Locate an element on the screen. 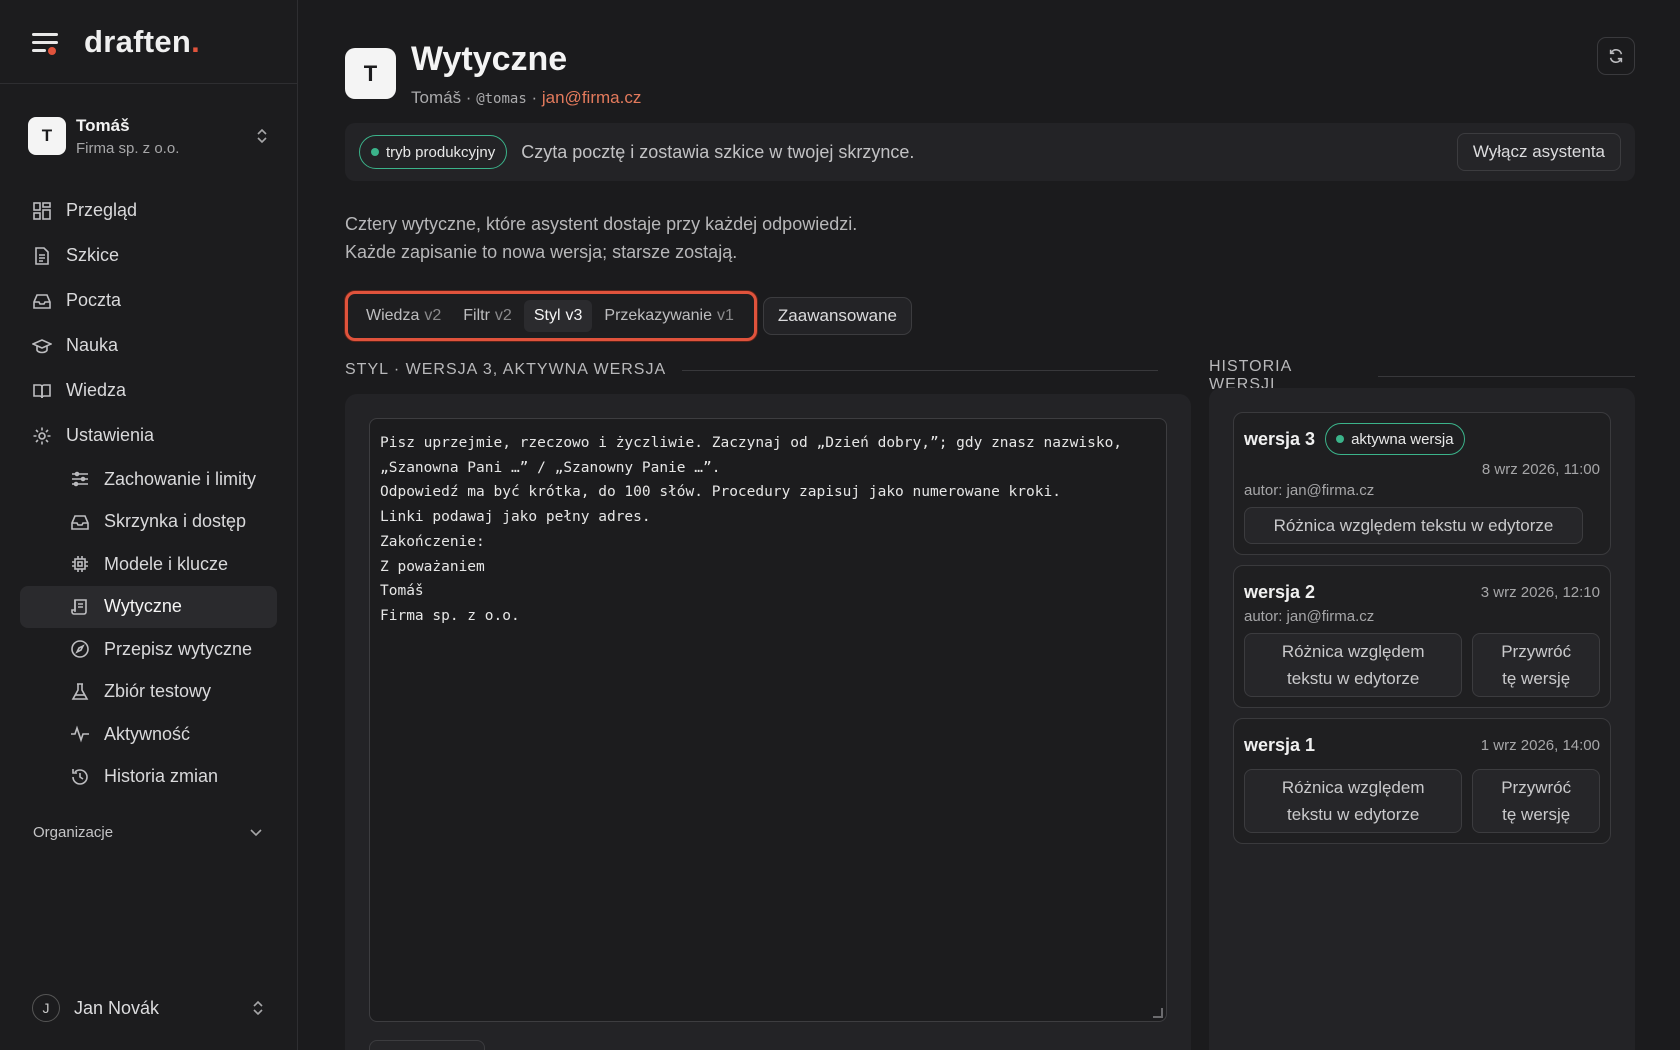 The image size is (1680, 1050). version-date: 1 wrz 2026, 14:00 is located at coordinates (1540, 745).